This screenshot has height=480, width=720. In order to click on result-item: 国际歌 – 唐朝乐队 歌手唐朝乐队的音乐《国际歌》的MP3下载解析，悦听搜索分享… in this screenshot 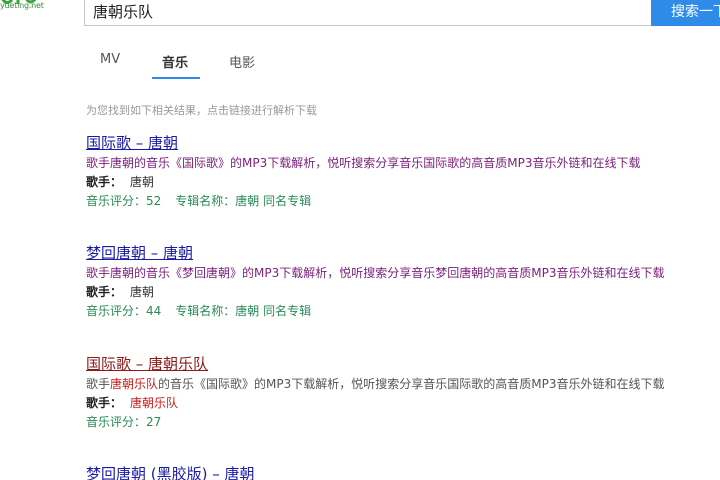, I will do `click(401, 392)`.